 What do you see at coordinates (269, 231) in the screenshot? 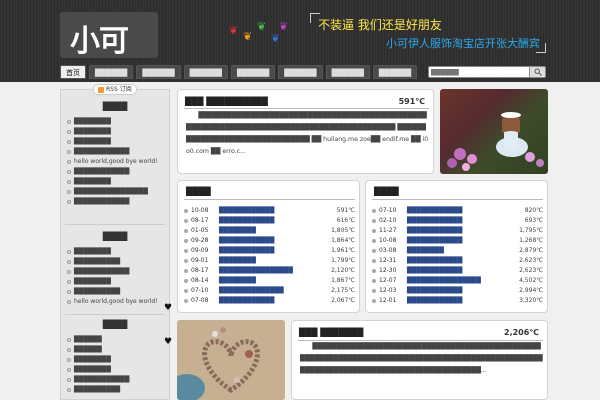
I see `list-row: 01-05 ████████ 1,805℃` at bounding box center [269, 231].